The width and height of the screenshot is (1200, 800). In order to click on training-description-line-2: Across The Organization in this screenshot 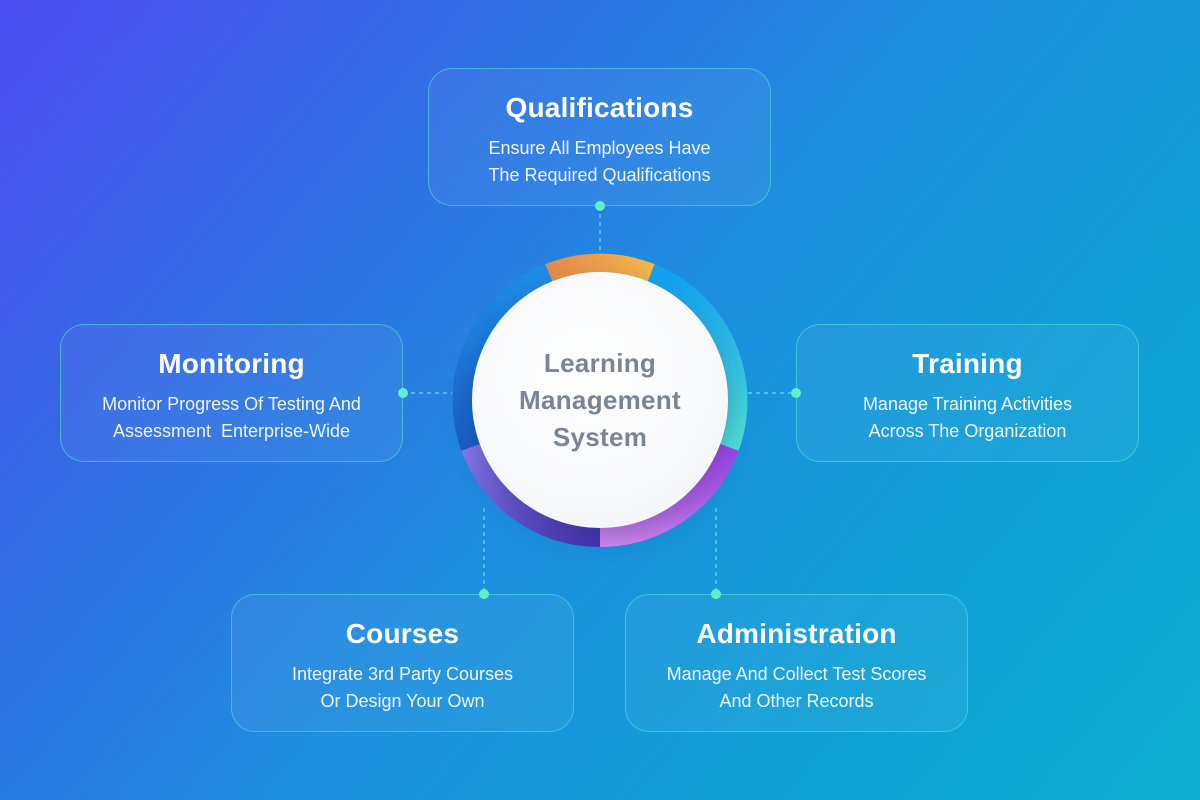, I will do `click(967, 431)`.